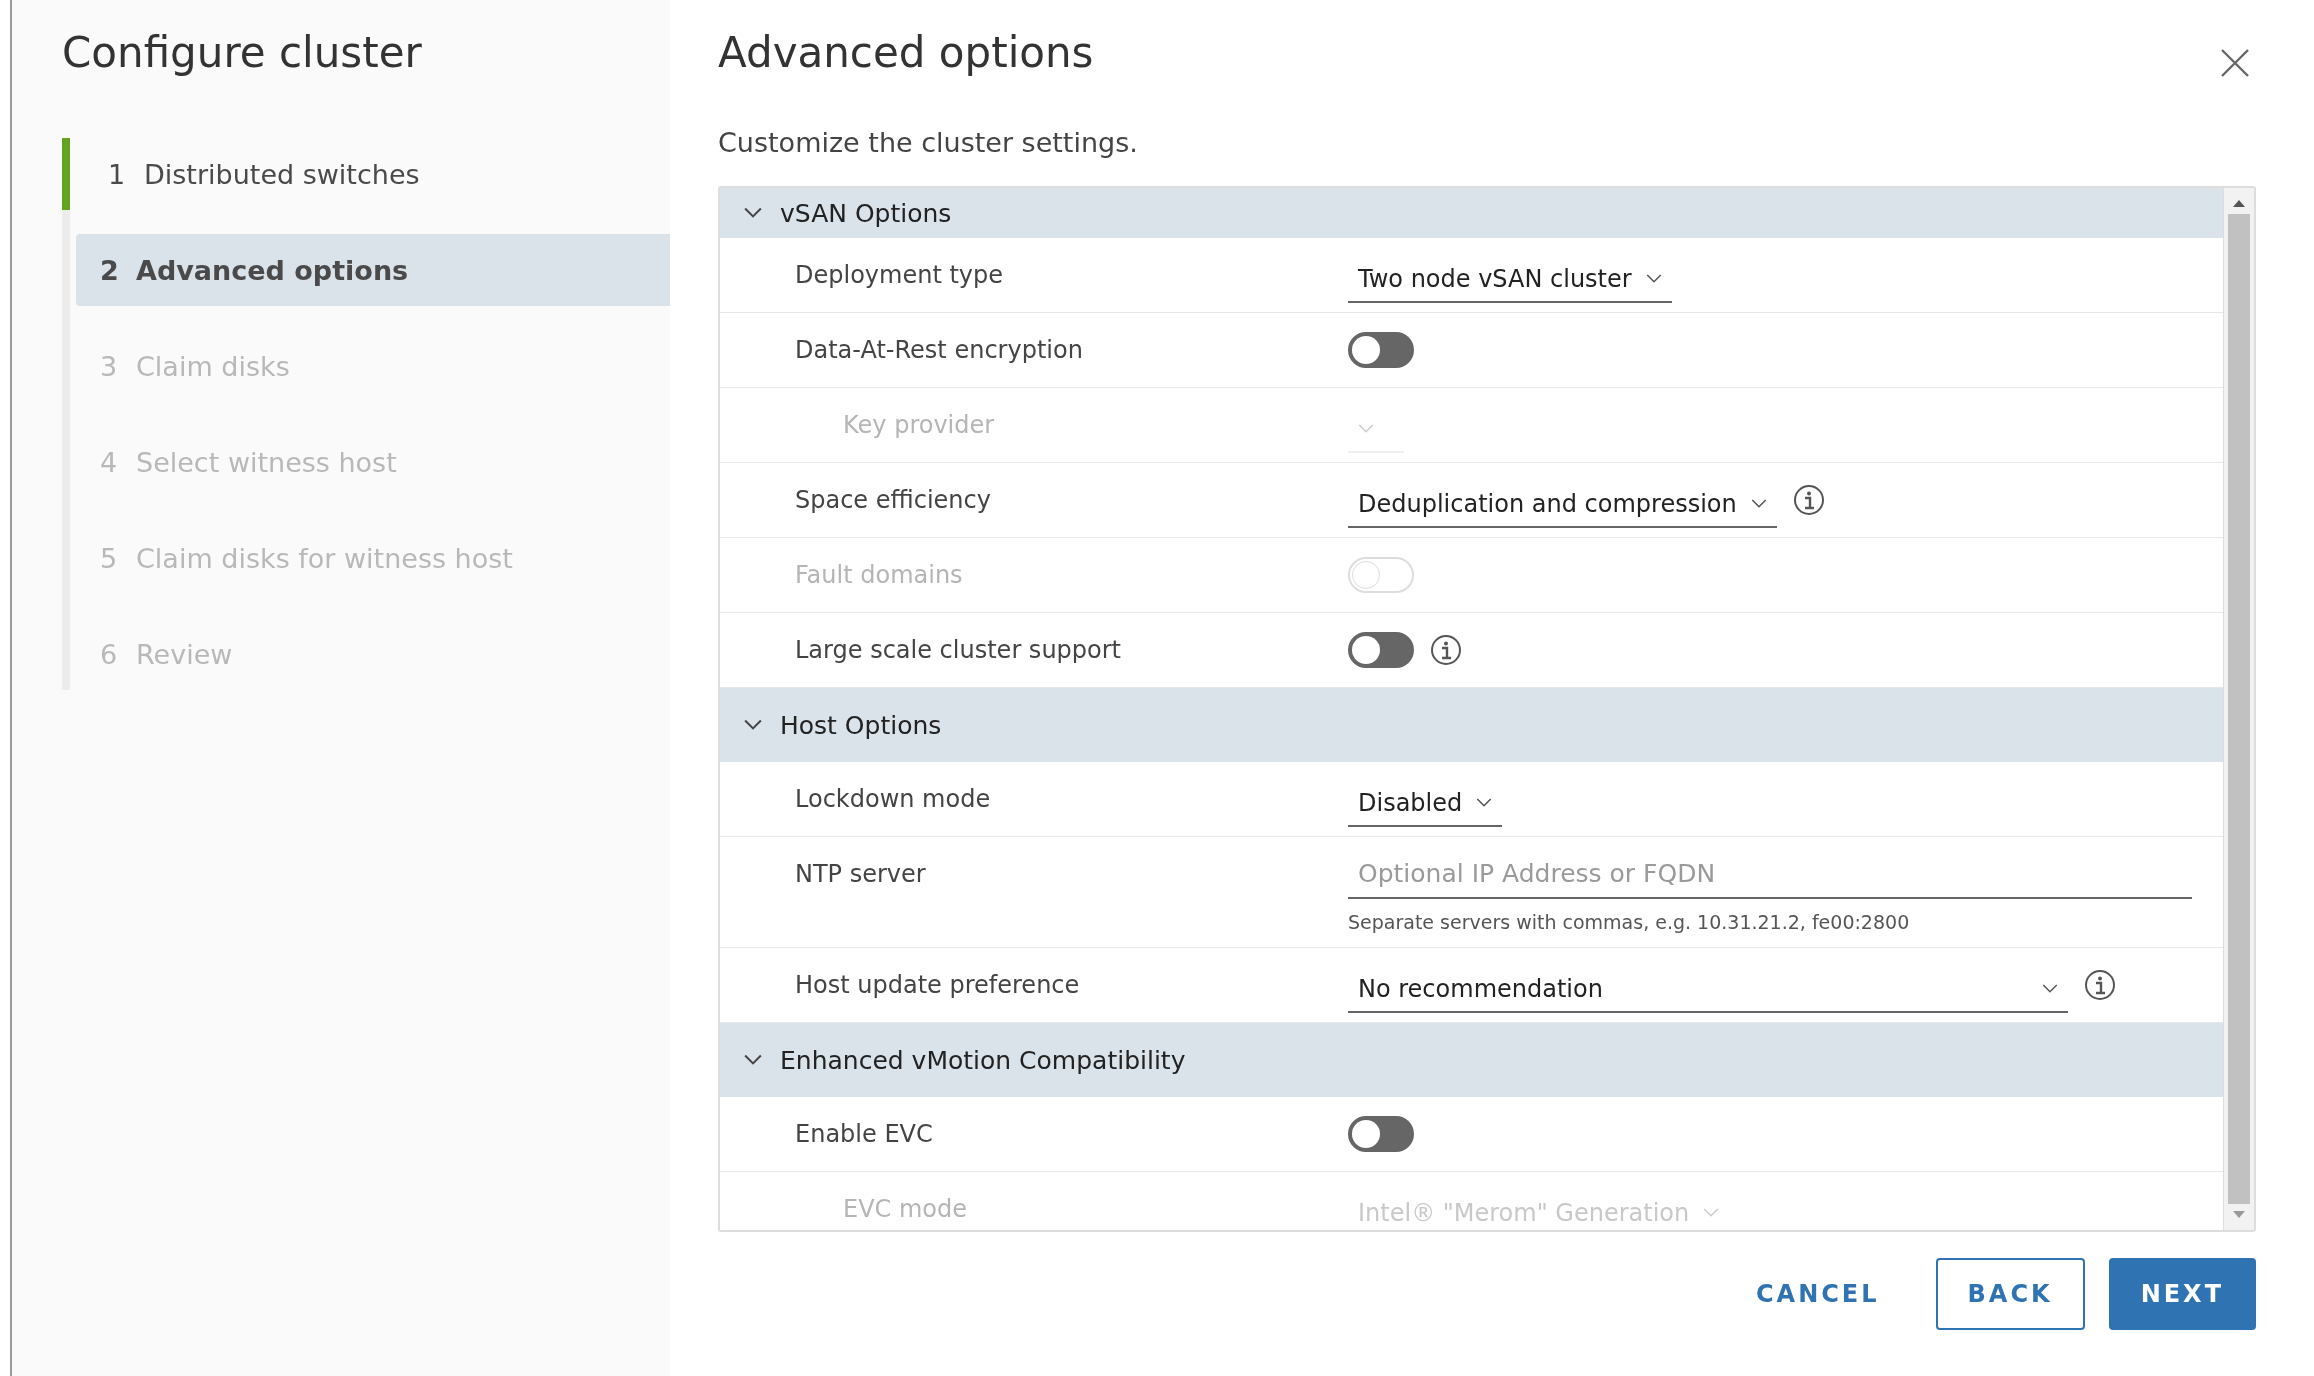 The image size is (2314, 1376). I want to click on dropdown: Two node vSAN cluster, so click(1510, 280).